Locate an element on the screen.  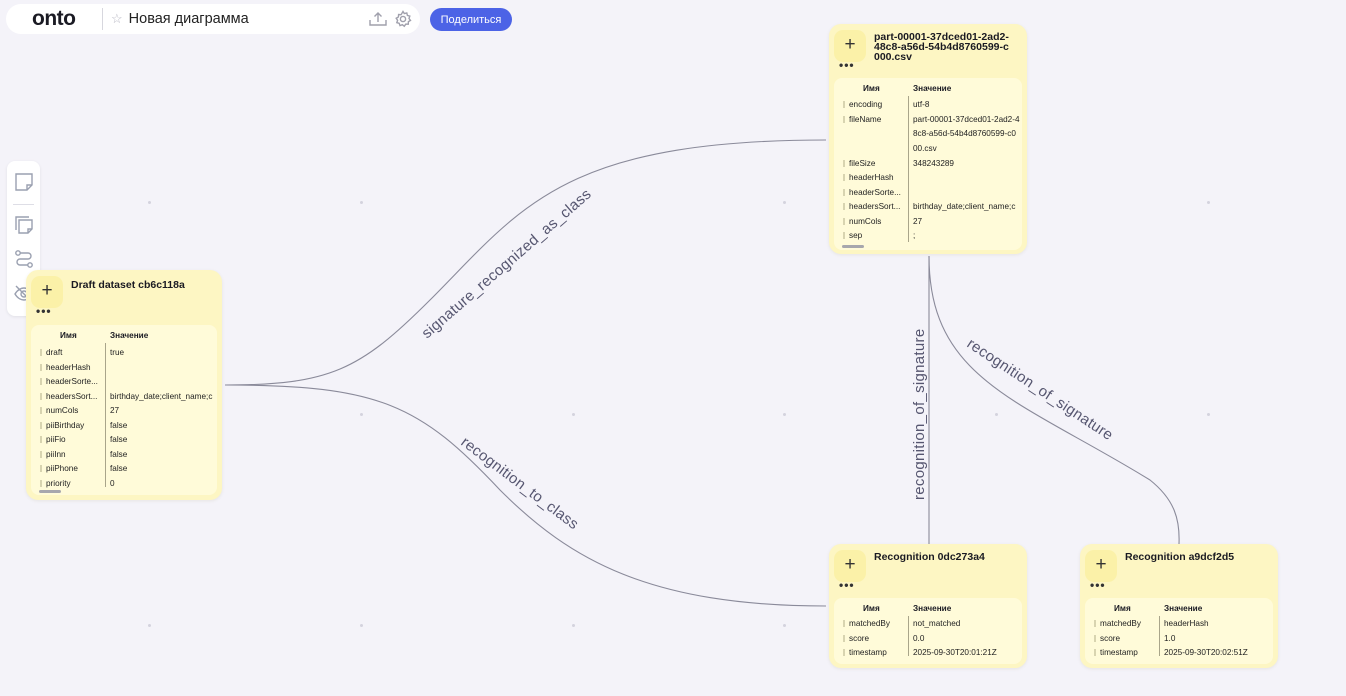
node-title: Recognition a9dcf2d5 is located at coordinates (1180, 557).